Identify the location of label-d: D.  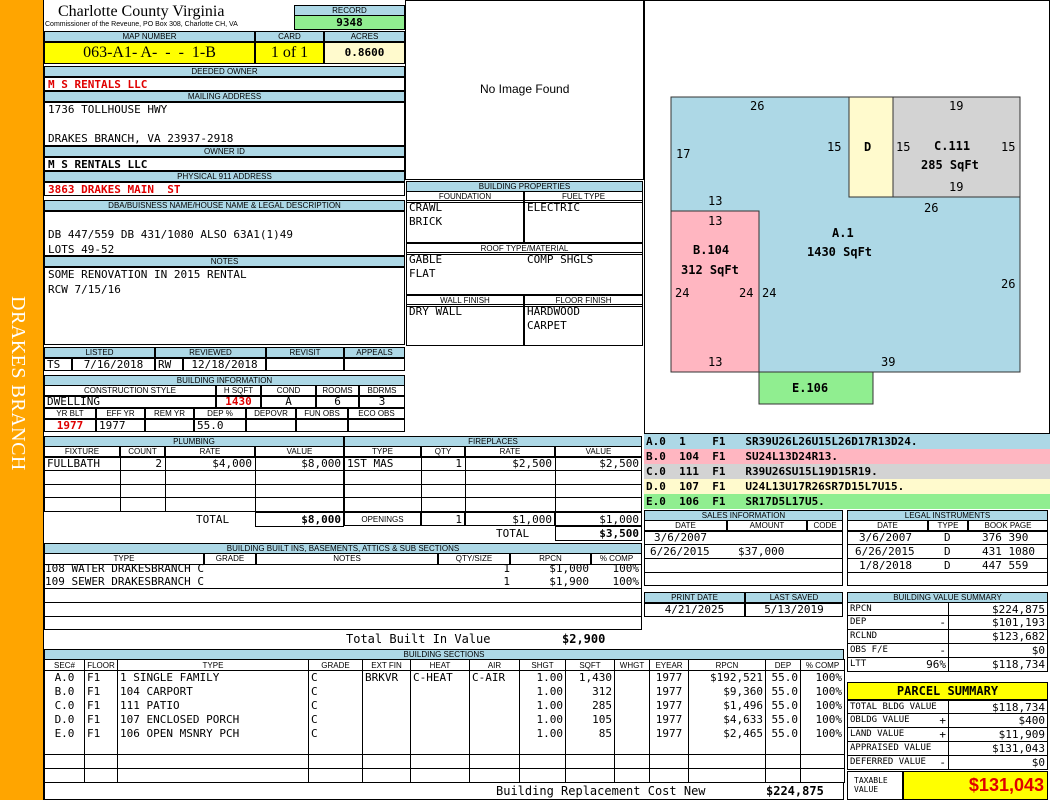
(868, 147).